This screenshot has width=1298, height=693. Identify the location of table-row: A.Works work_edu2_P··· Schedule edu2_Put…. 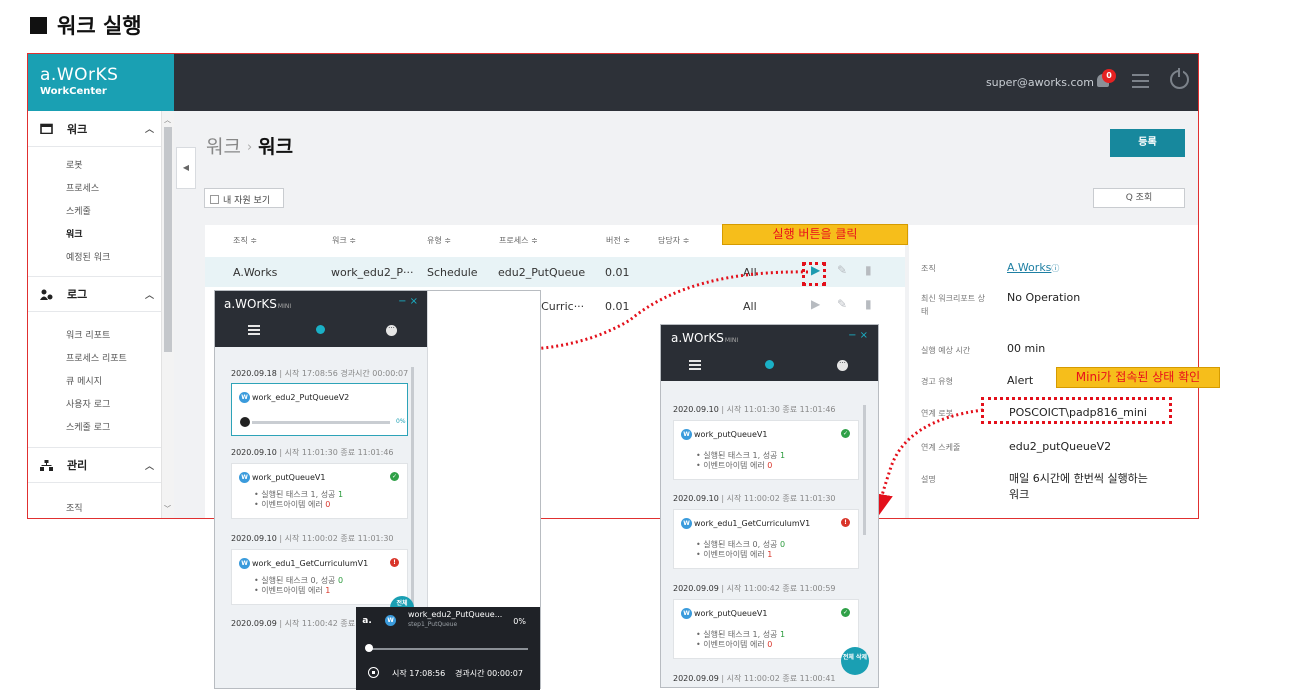
(555, 272).